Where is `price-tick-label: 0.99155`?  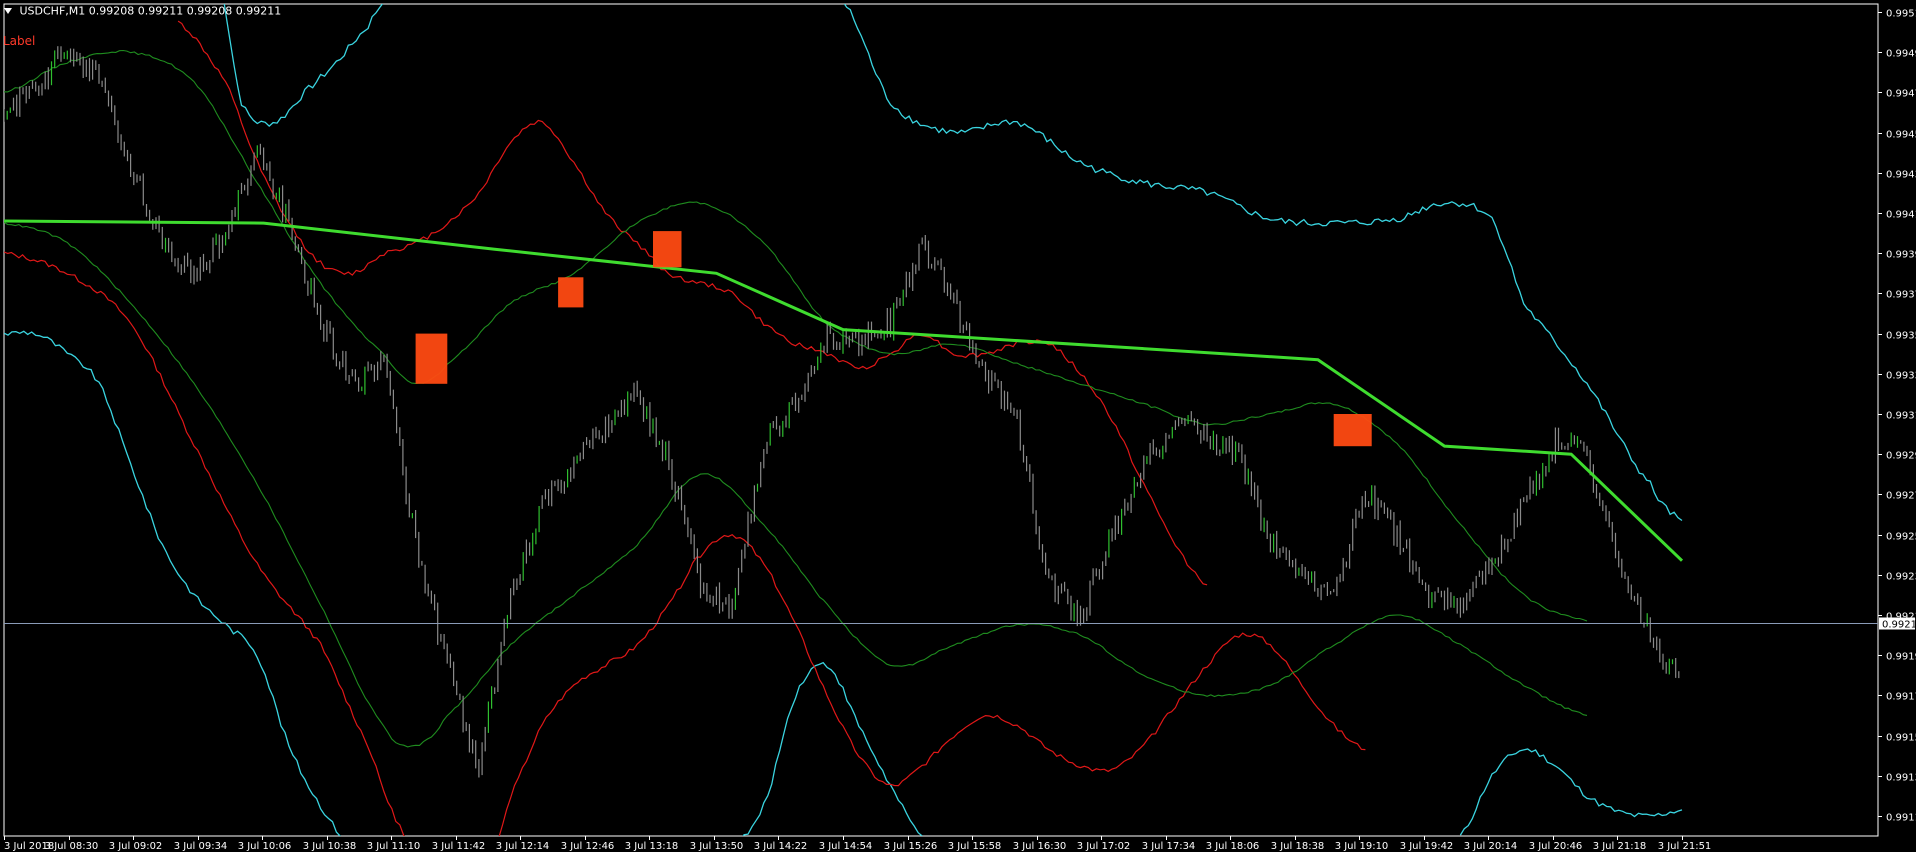
price-tick-label: 0.99155 is located at coordinates (1901, 738).